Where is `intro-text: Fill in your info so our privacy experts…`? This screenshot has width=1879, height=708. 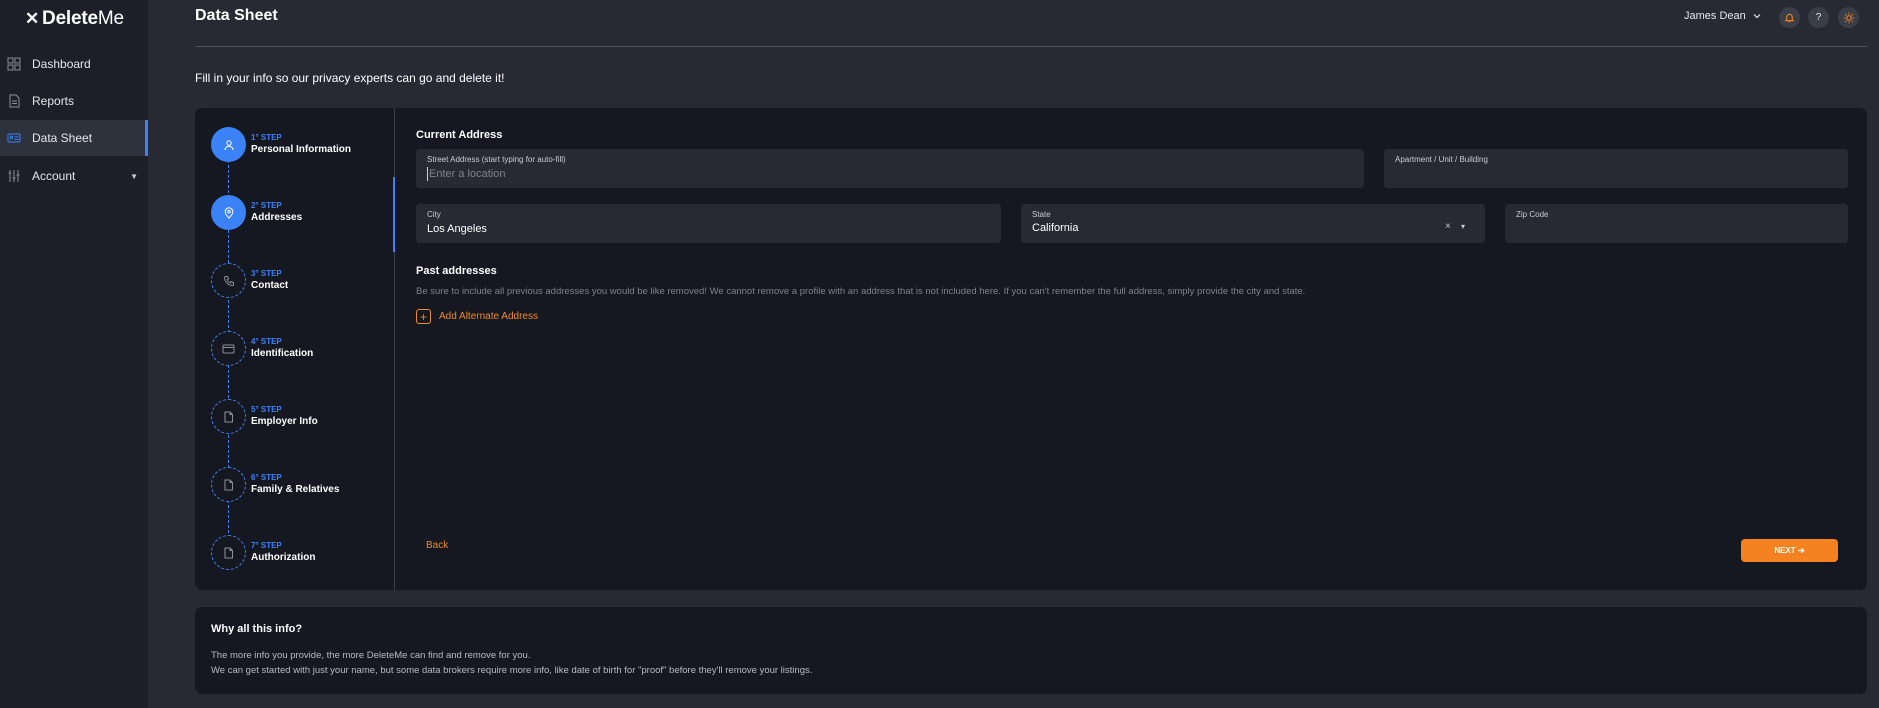
intro-text: Fill in your info so our privacy experts… is located at coordinates (350, 78).